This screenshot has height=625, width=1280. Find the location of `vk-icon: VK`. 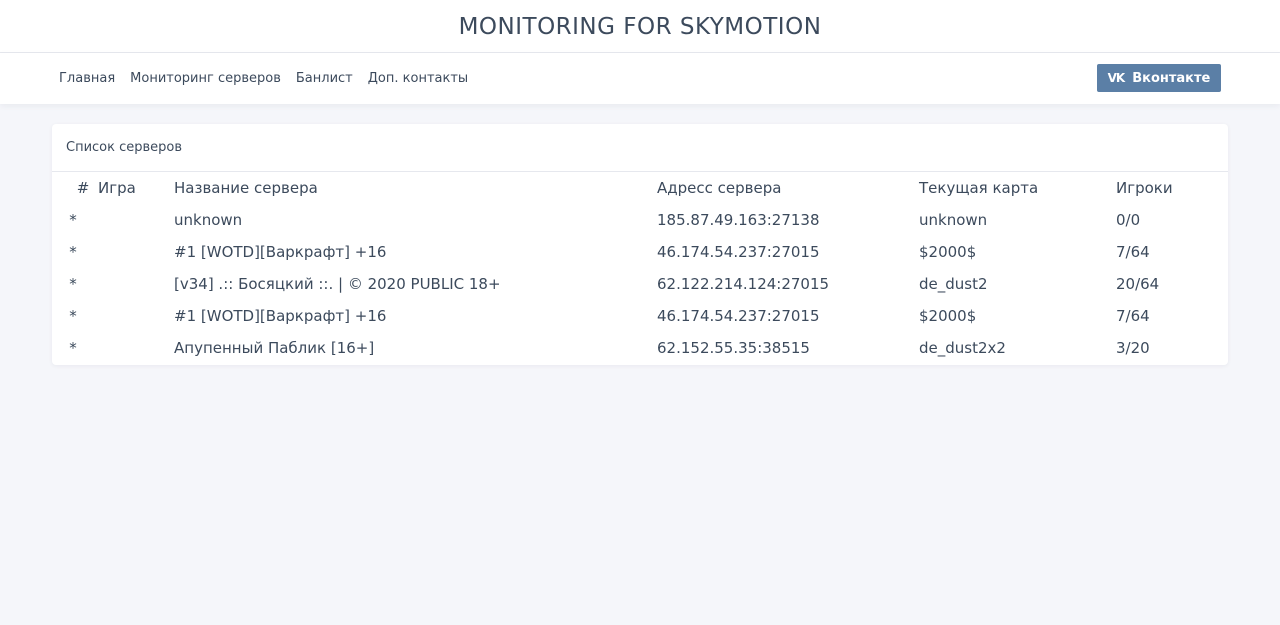

vk-icon: VK is located at coordinates (1116, 78).